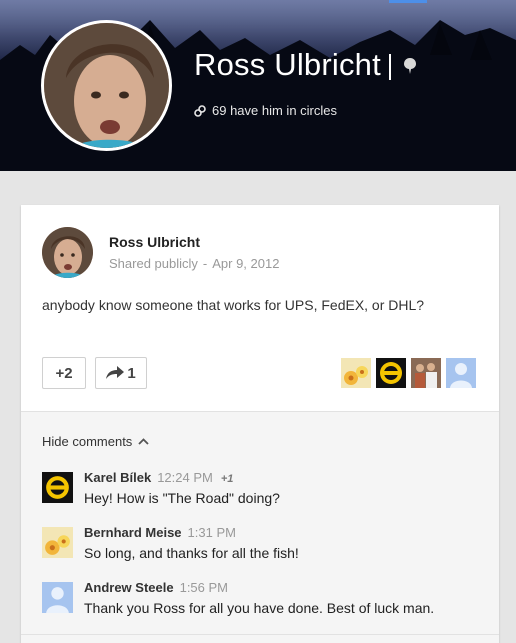 This screenshot has width=516, height=643. Describe the element at coordinates (115, 372) in the screenshot. I see `share-arrow-icon` at that location.